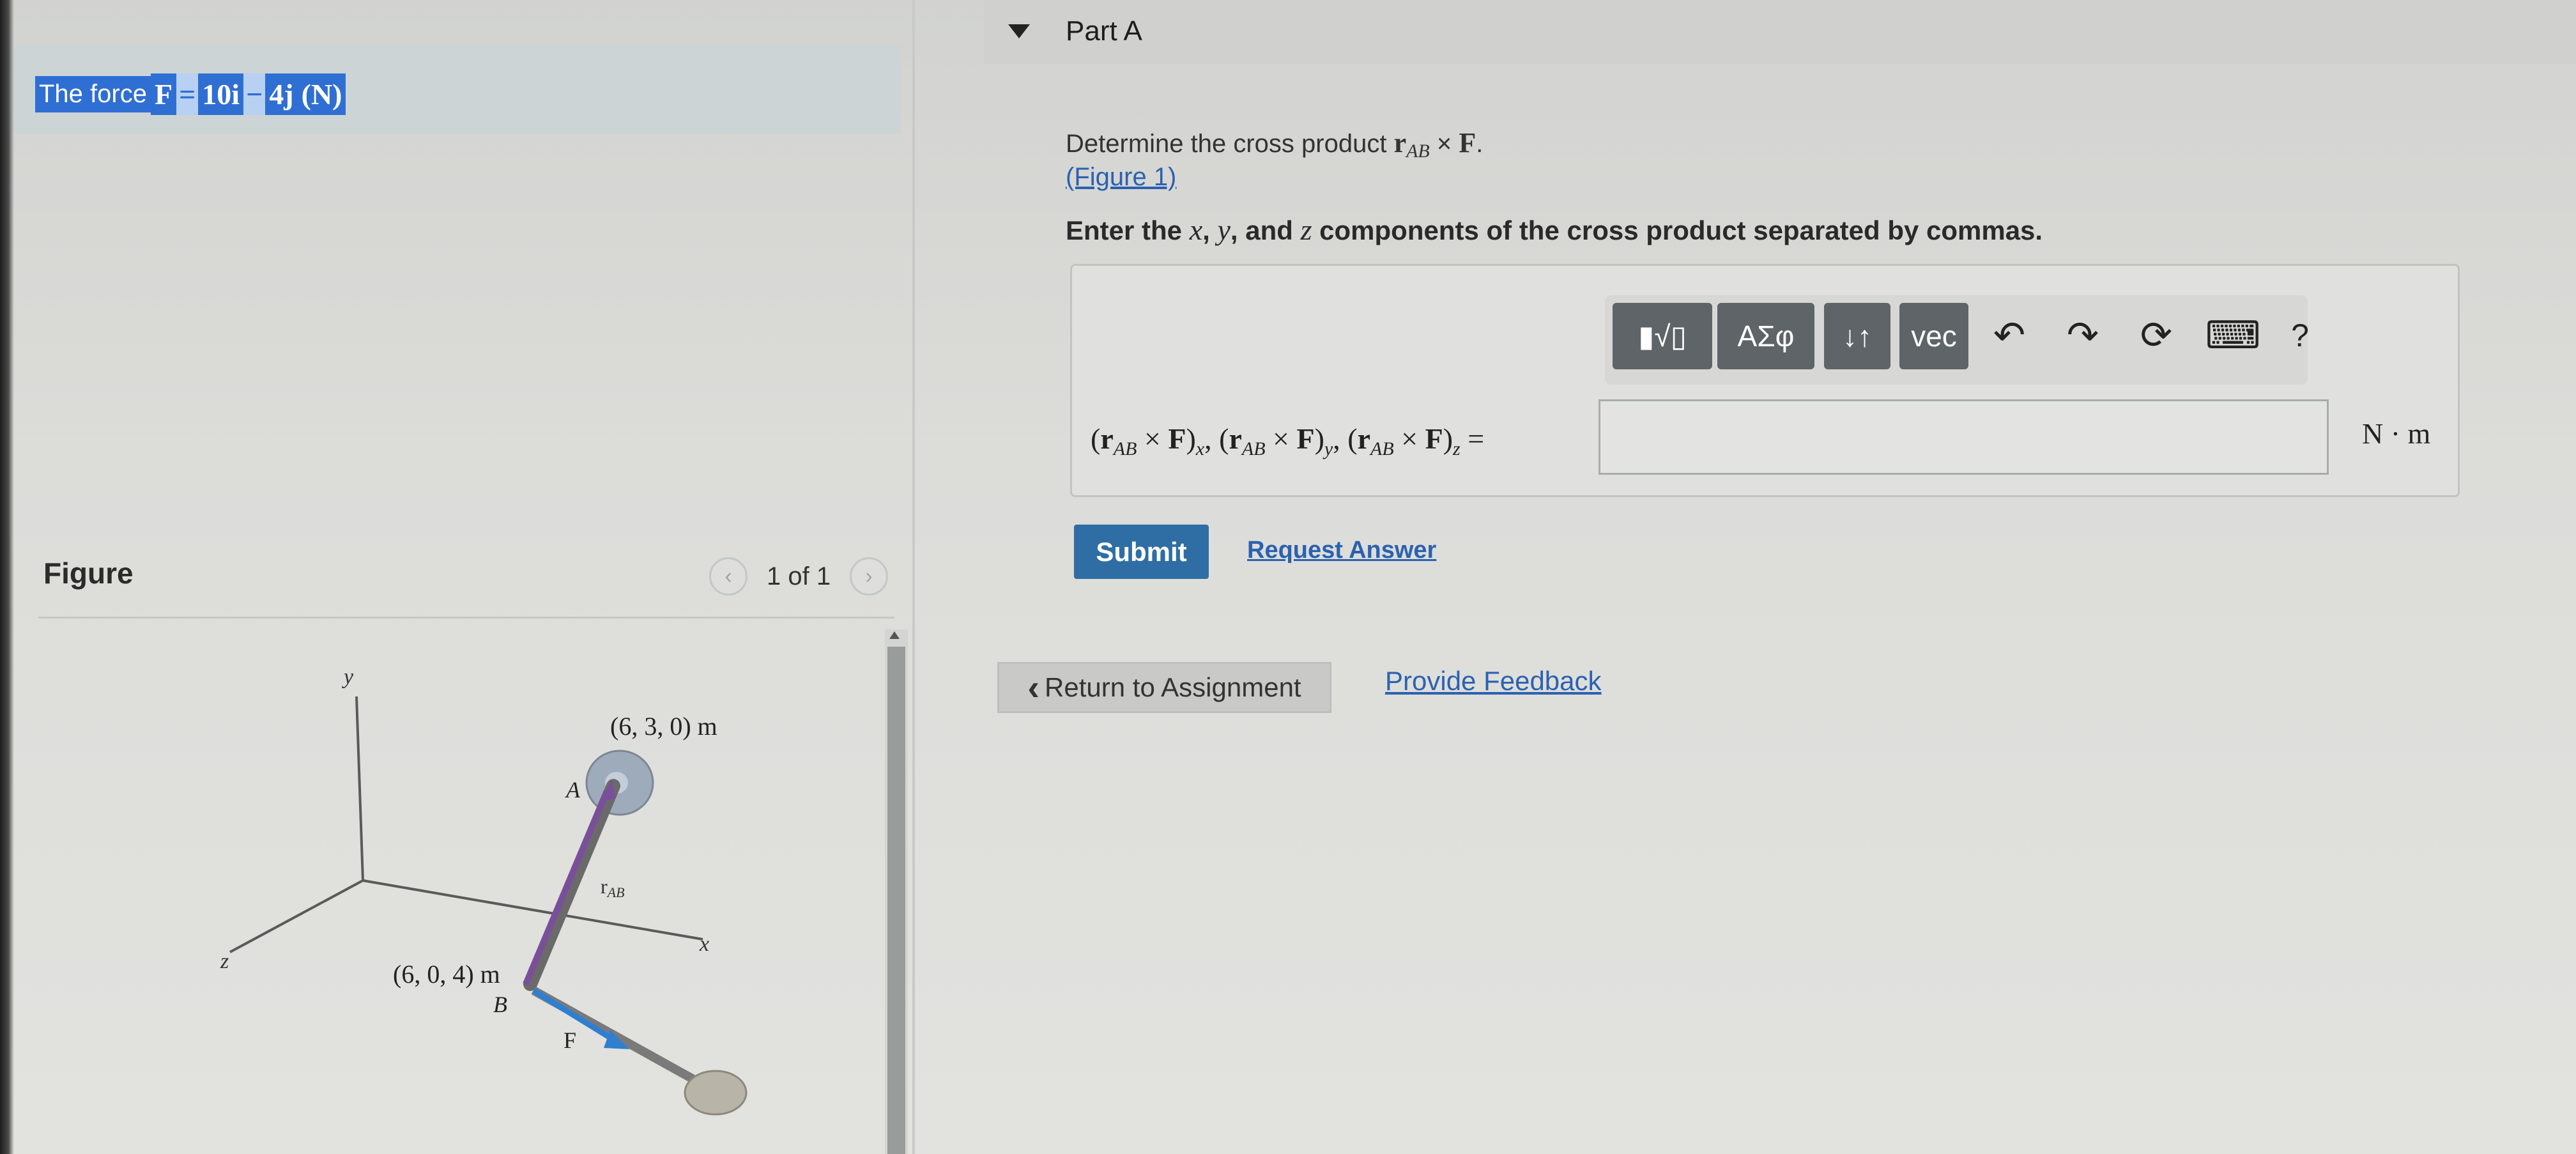 This screenshot has height=1154, width=2576. What do you see at coordinates (2396, 433) in the screenshot?
I see `unit-label: N · m` at bounding box center [2396, 433].